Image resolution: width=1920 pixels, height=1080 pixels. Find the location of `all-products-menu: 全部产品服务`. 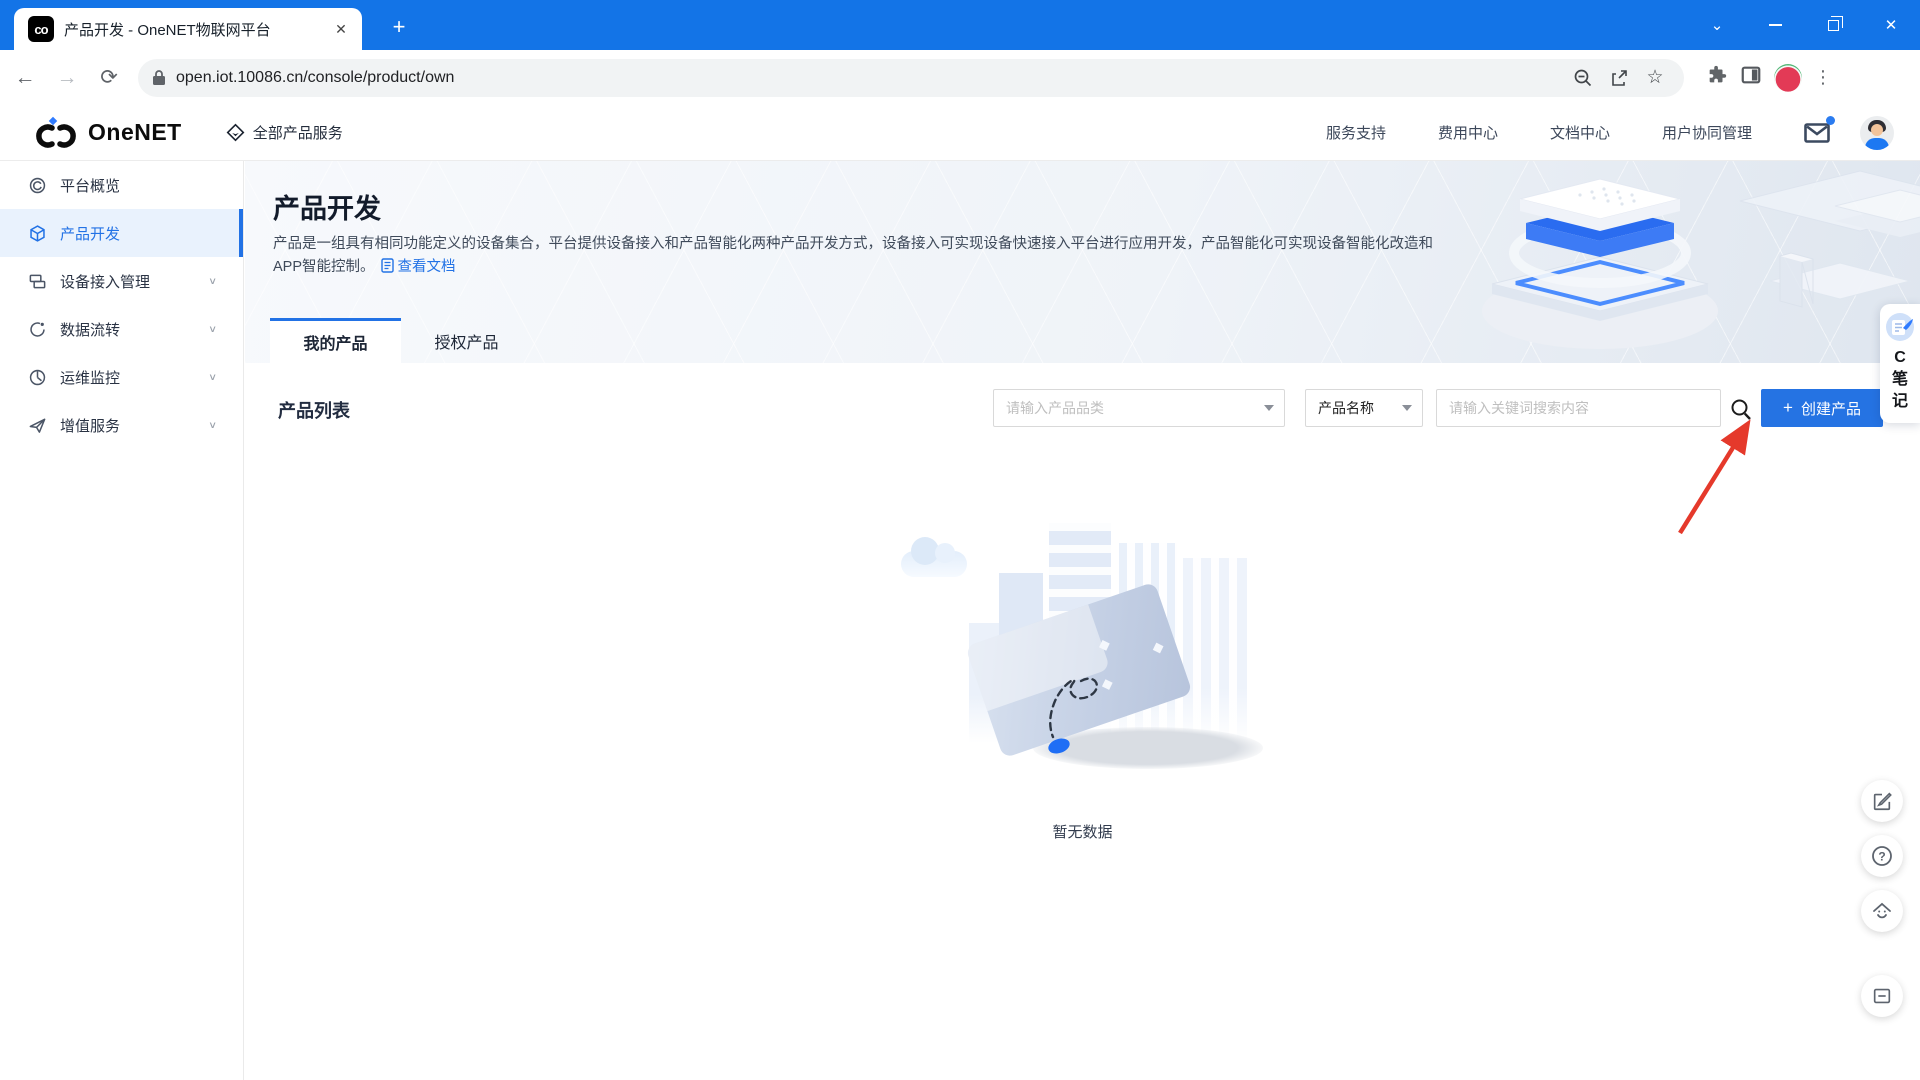

all-products-menu: 全部产品服务 is located at coordinates (284, 132).